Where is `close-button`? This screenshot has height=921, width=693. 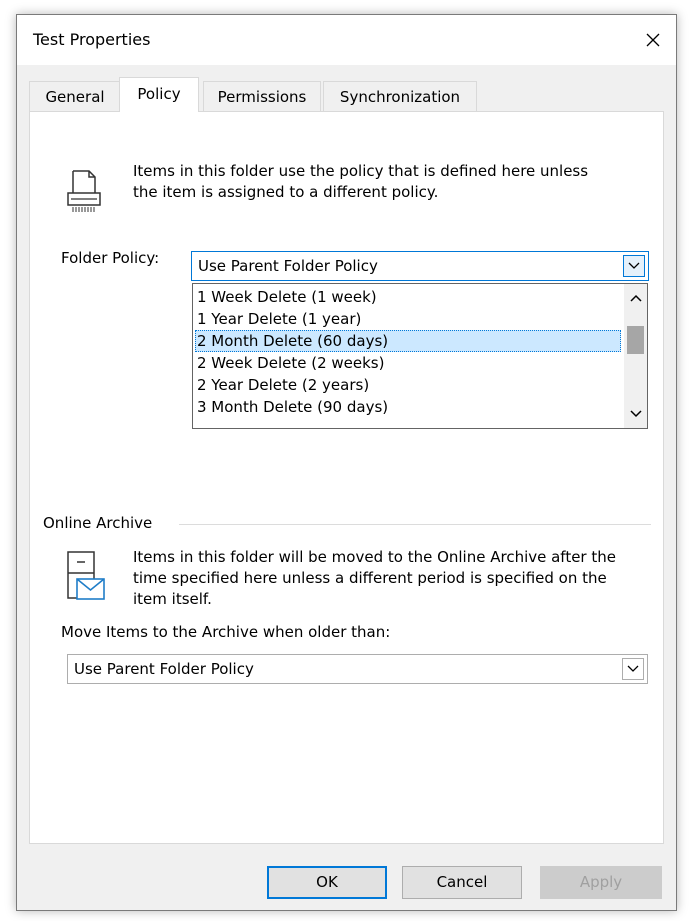
close-button is located at coordinates (653, 40).